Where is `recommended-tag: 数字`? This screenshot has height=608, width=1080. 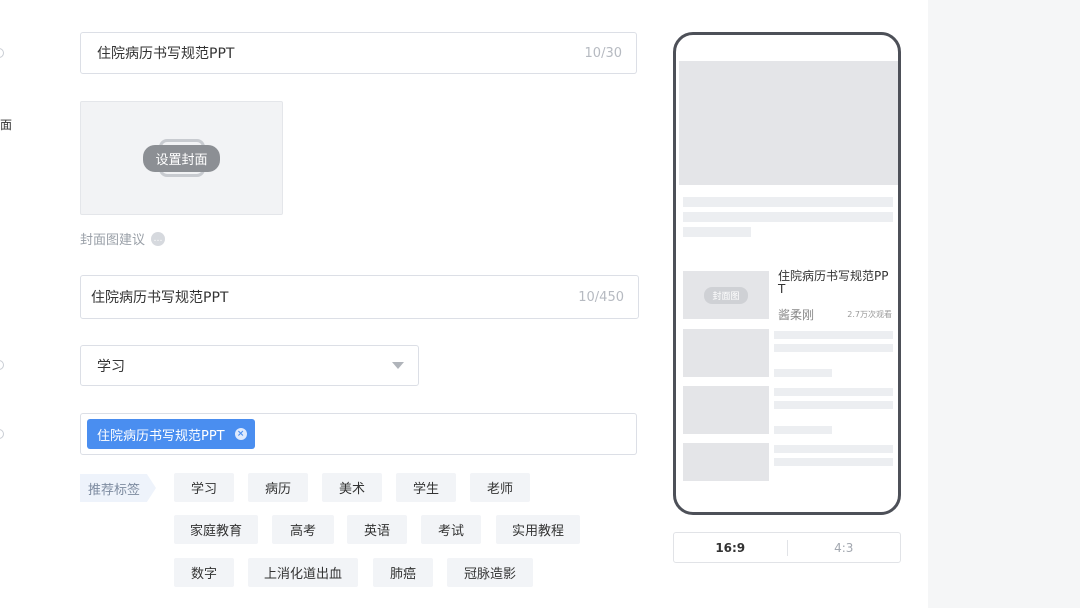 recommended-tag: 数字 is located at coordinates (204, 572).